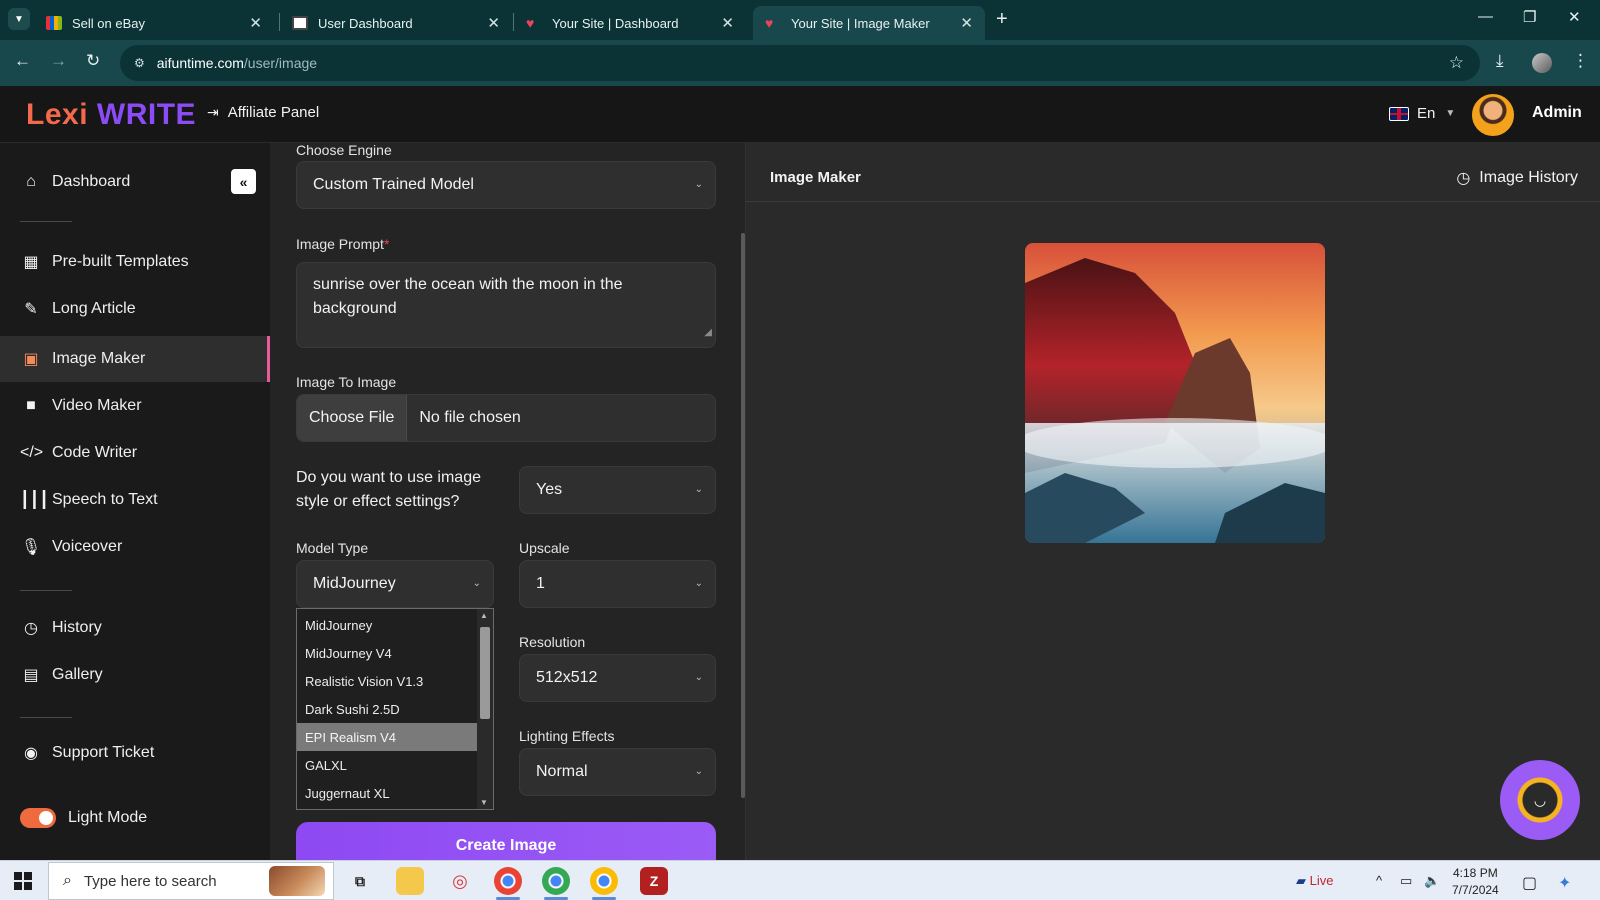 This screenshot has height=900, width=1600. Describe the element at coordinates (344, 150) in the screenshot. I see `engine-label: Choose Engine` at that location.